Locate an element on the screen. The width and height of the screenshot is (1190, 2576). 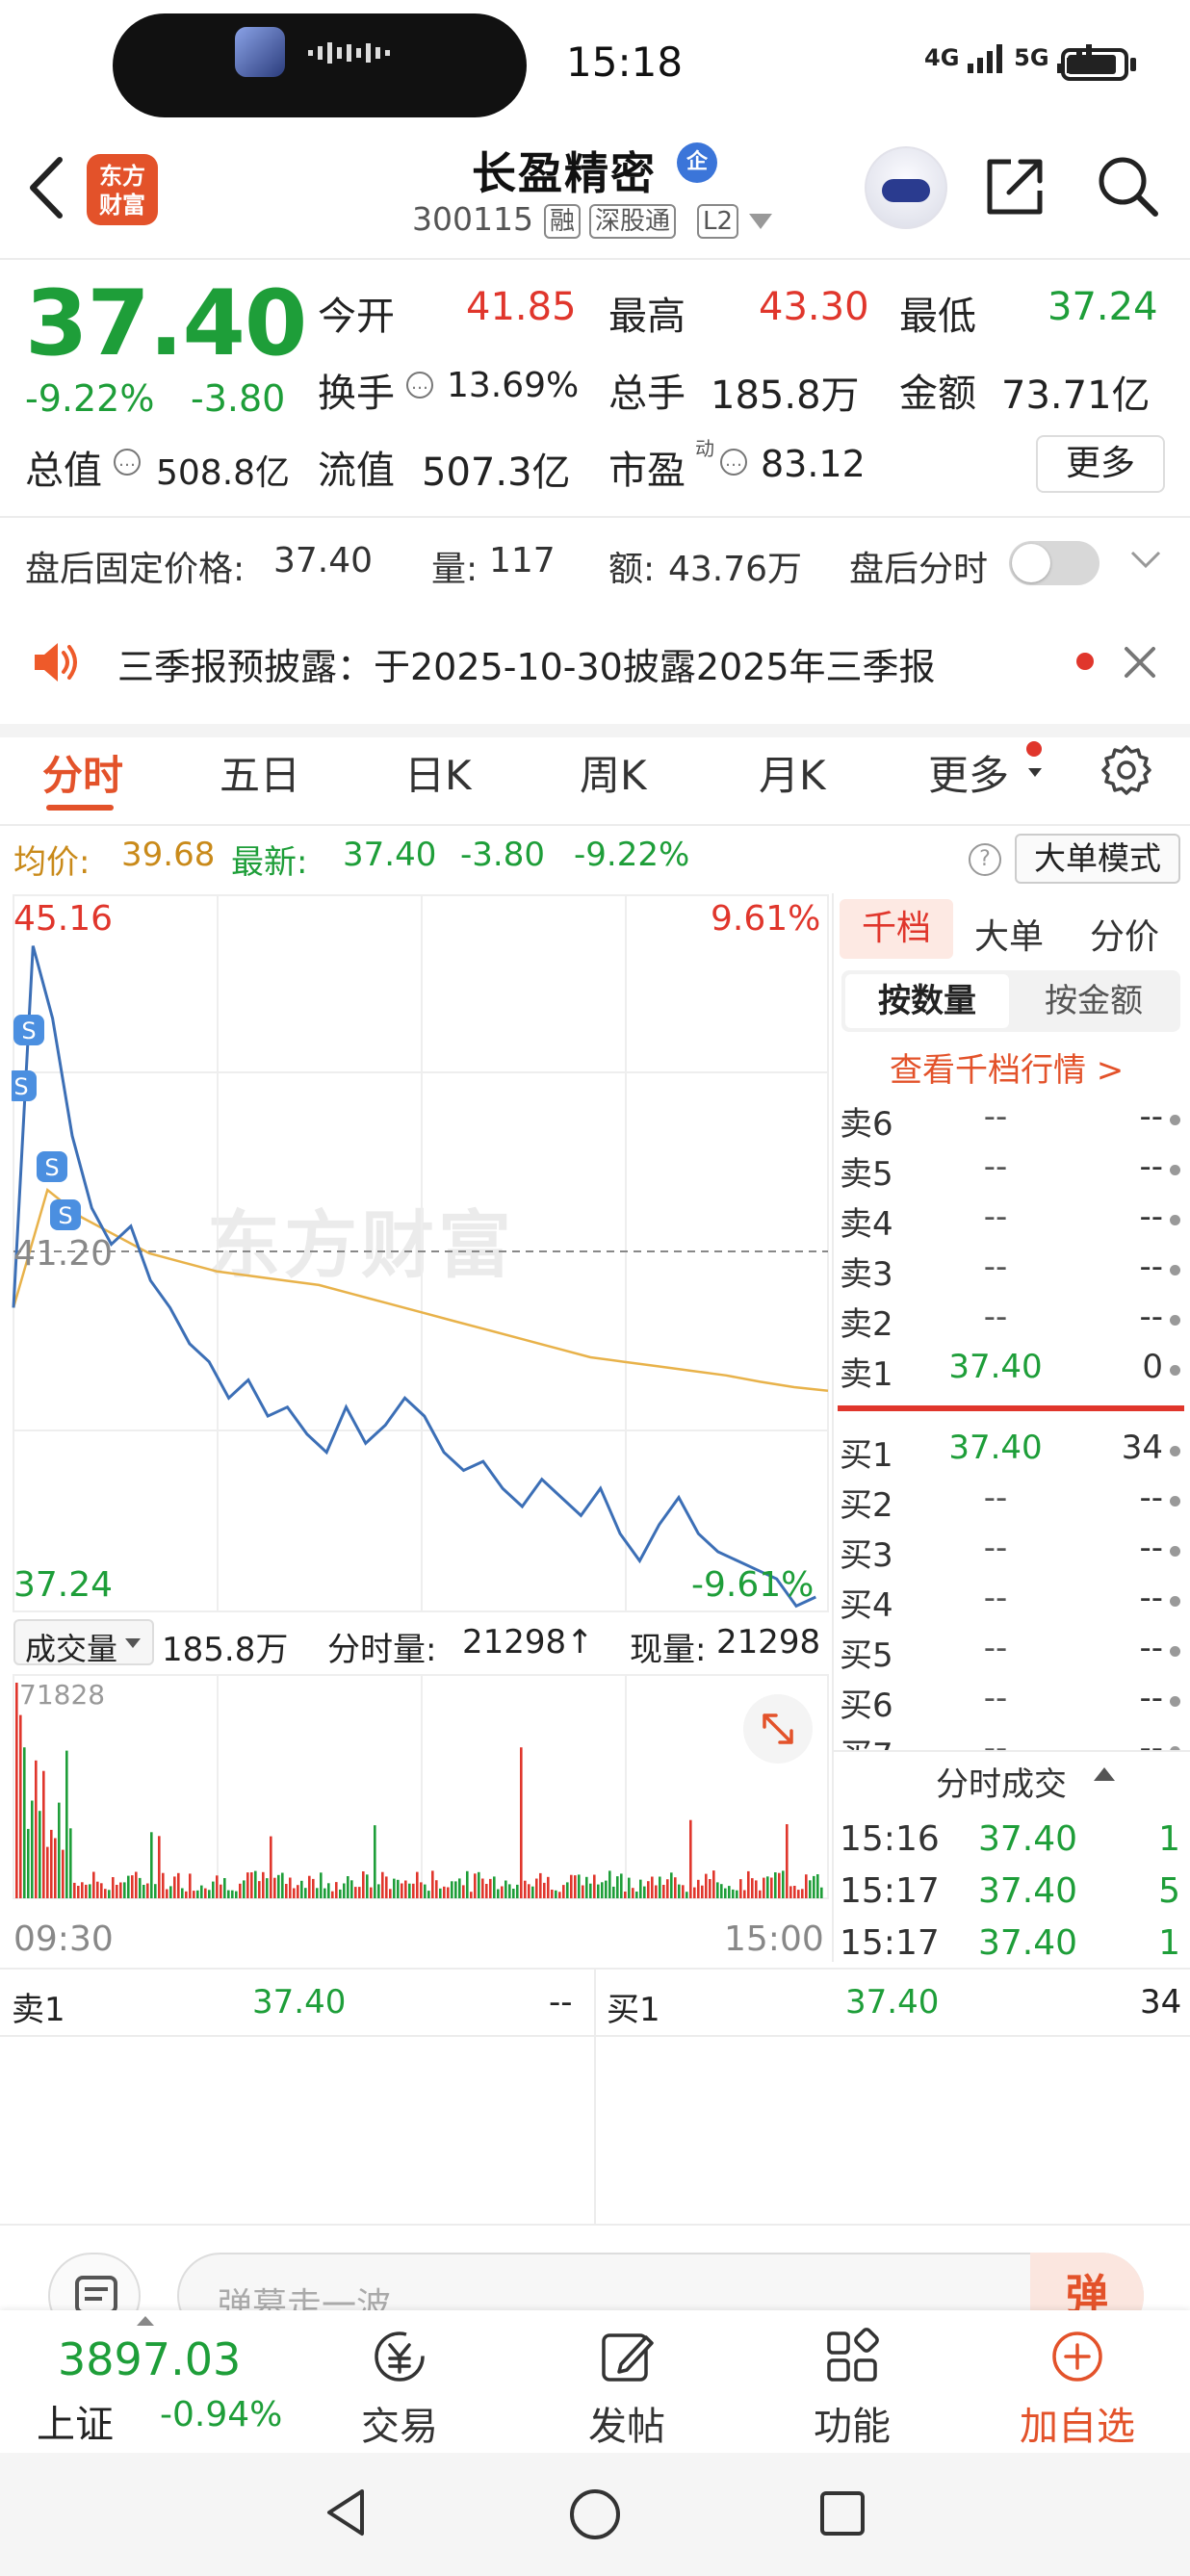
nav-add-watchlist: 加自选 is located at coordinates (1077, 2389).